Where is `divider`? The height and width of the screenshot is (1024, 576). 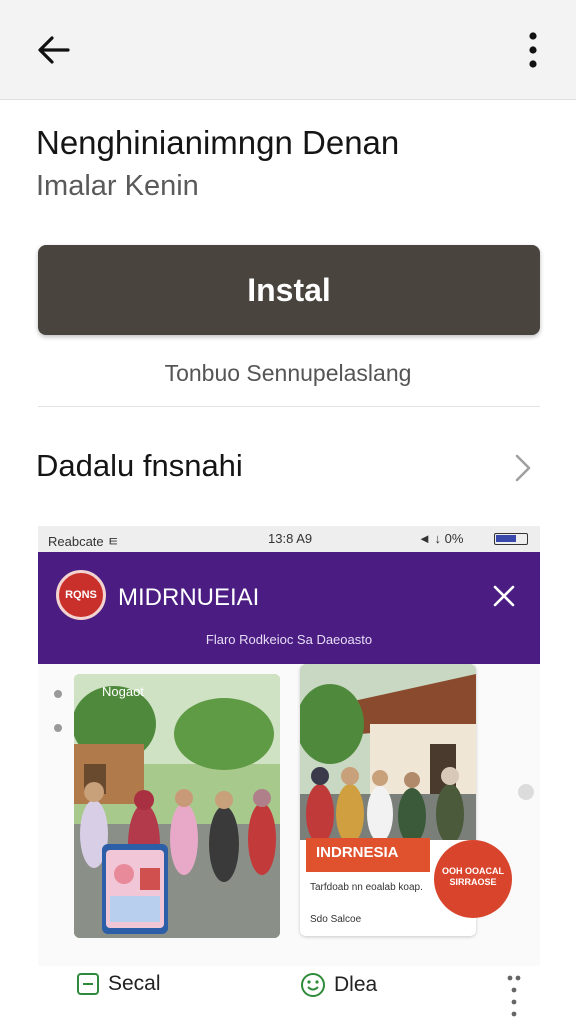
divider is located at coordinates (289, 406).